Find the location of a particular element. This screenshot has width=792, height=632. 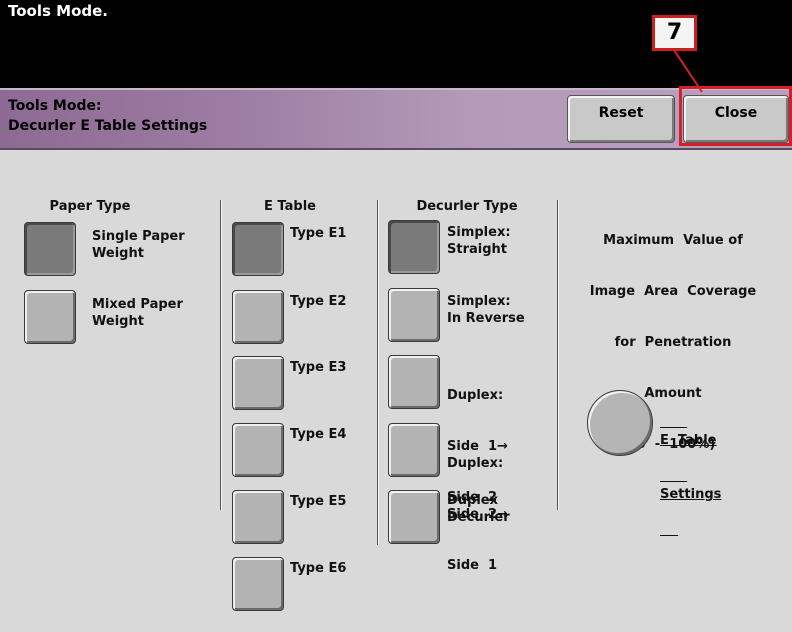

window-title: Tools Mode. is located at coordinates (58, 11).